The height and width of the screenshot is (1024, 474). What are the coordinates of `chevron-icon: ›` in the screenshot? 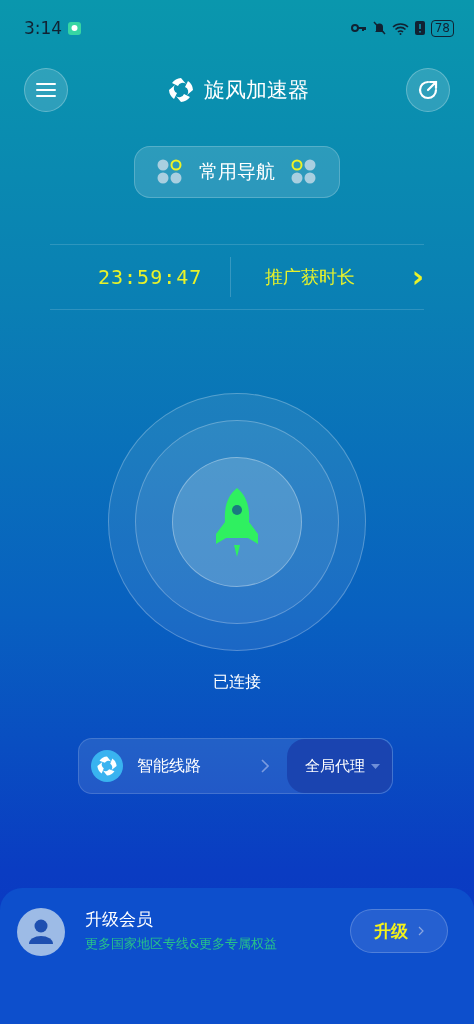 It's located at (417, 277).